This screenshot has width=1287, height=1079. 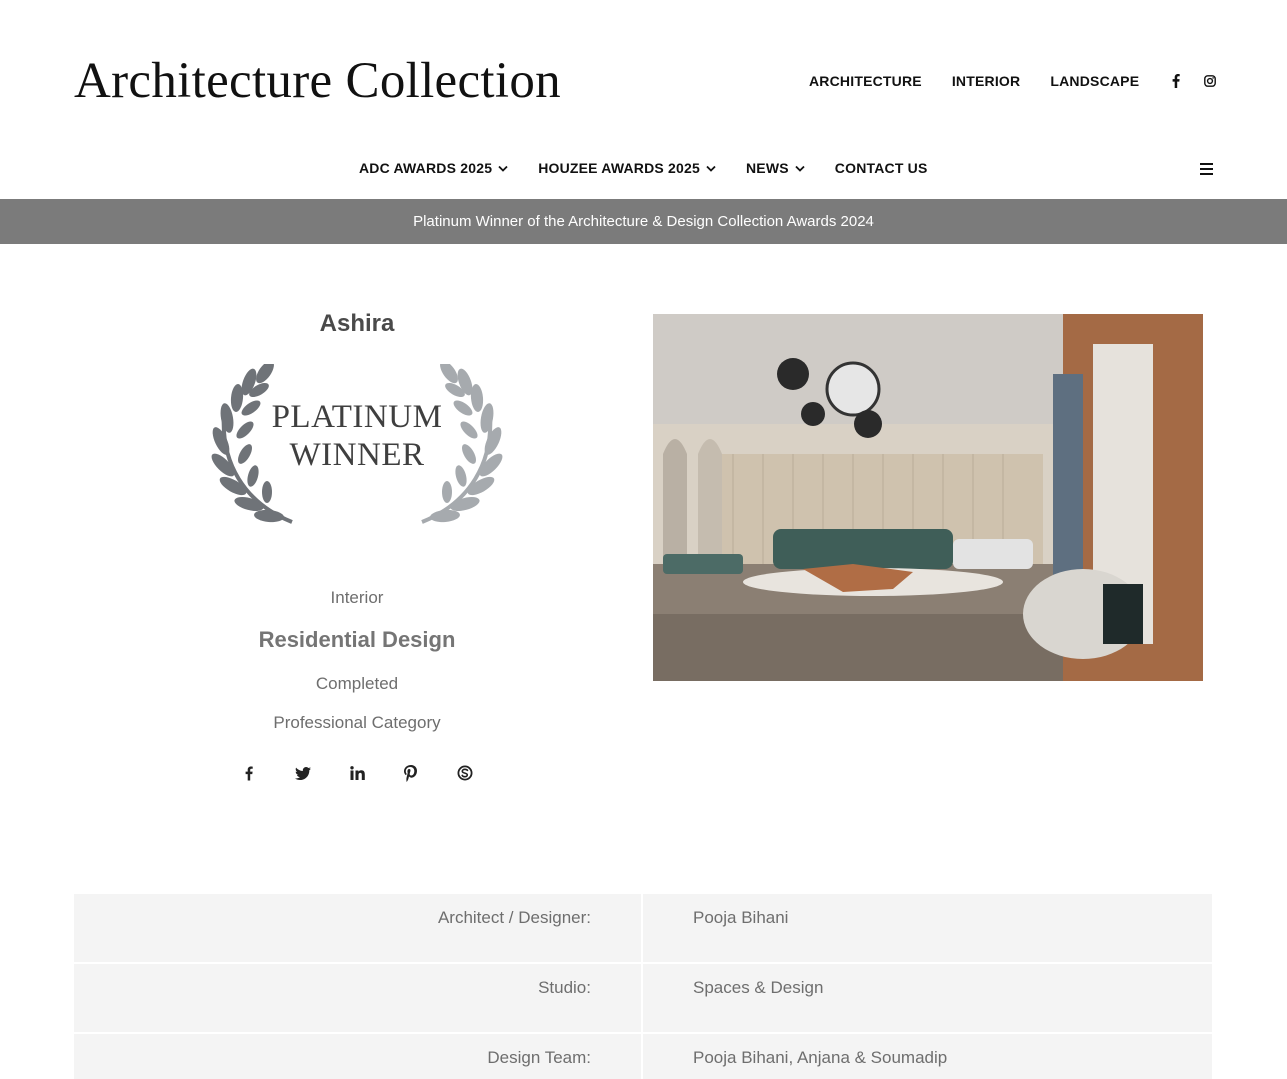 I want to click on project-photo, so click(x=928, y=497).